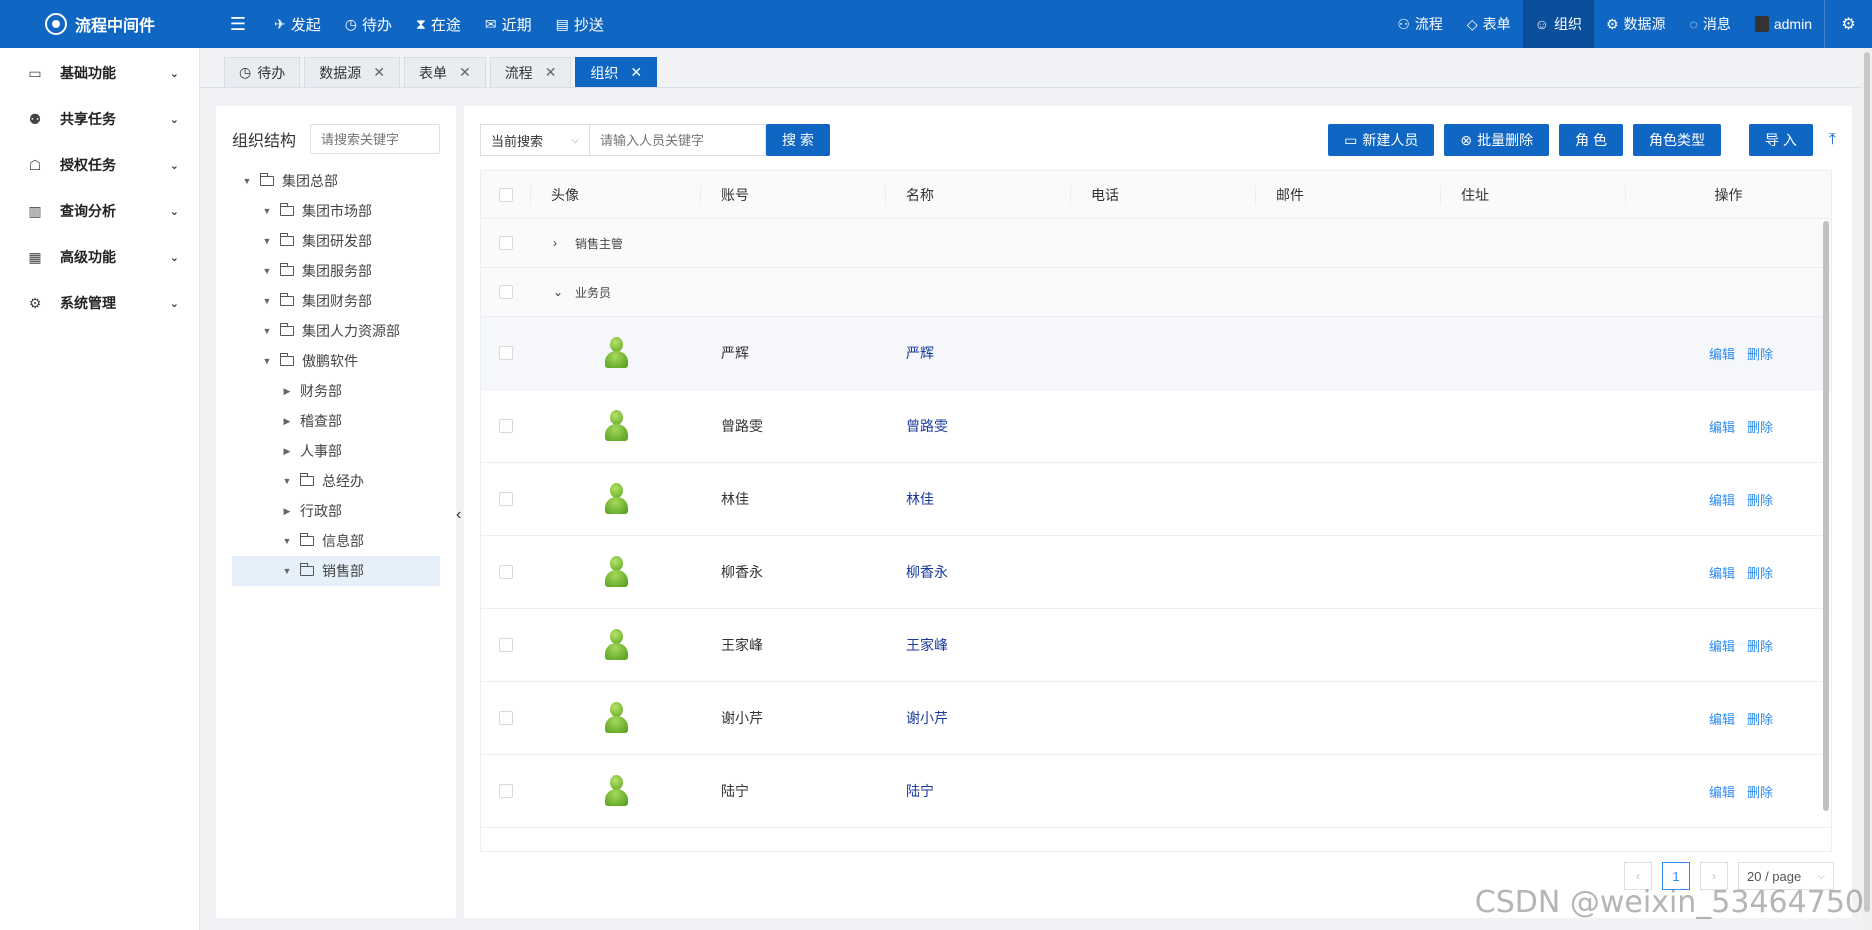 Image resolution: width=1872 pixels, height=930 pixels. I want to click on tree-node: ▼ 傲鹏软件, so click(336, 361).